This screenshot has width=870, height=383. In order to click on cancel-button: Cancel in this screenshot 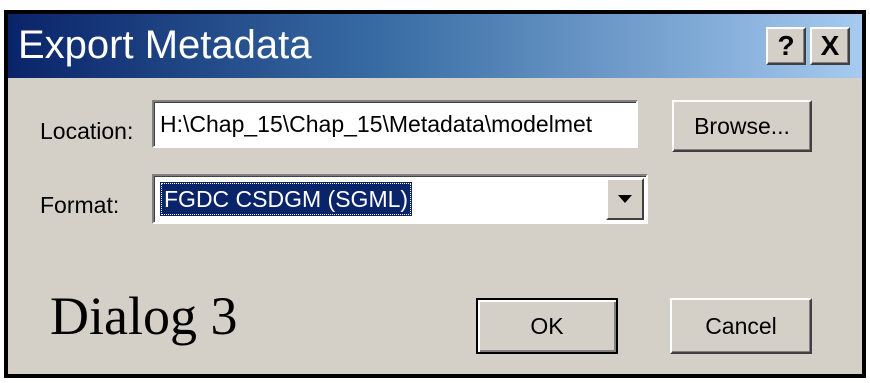, I will do `click(741, 326)`.